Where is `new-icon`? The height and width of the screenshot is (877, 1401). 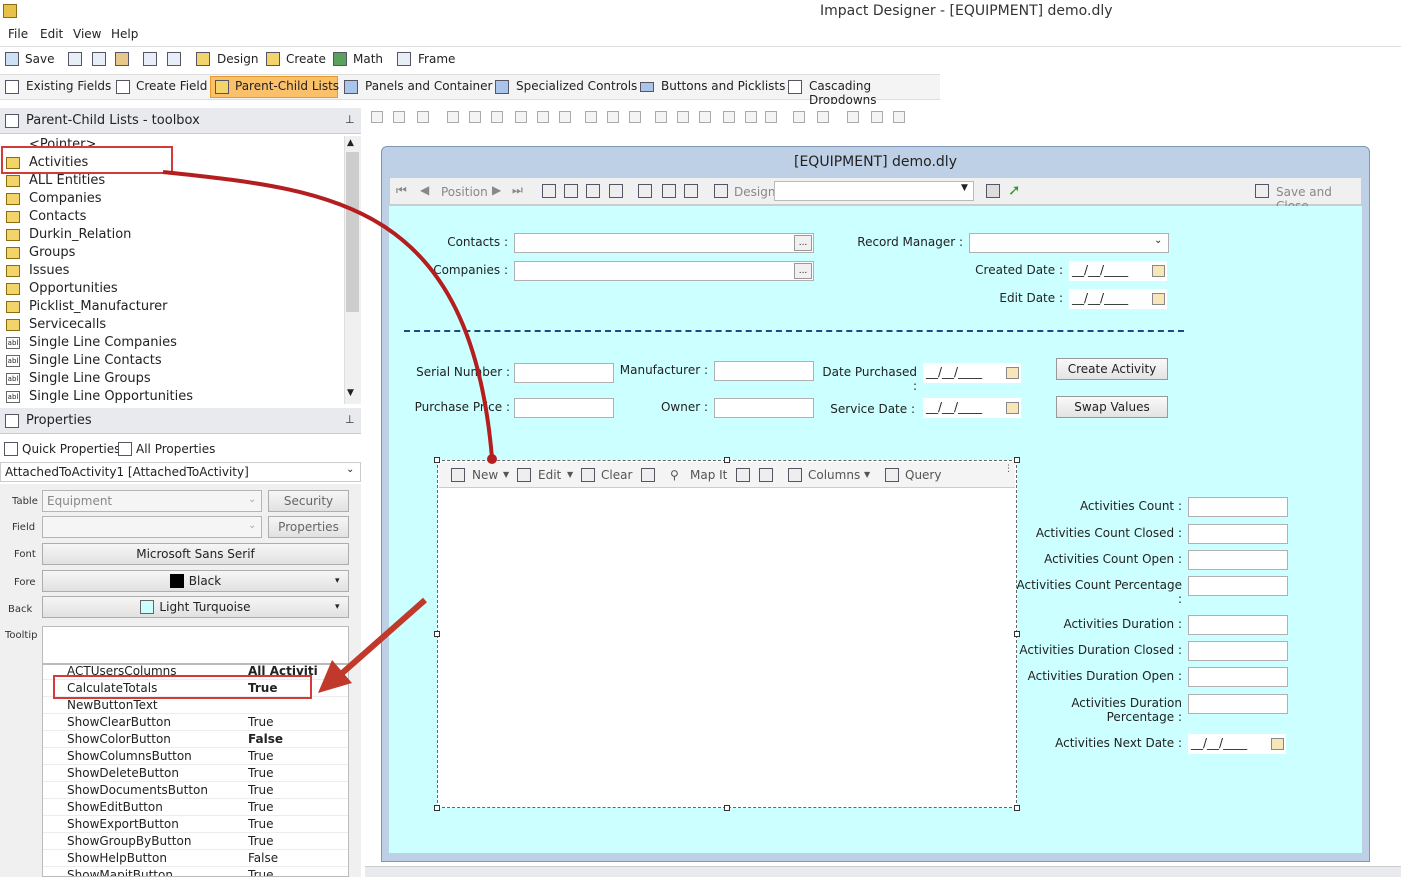 new-icon is located at coordinates (458, 475).